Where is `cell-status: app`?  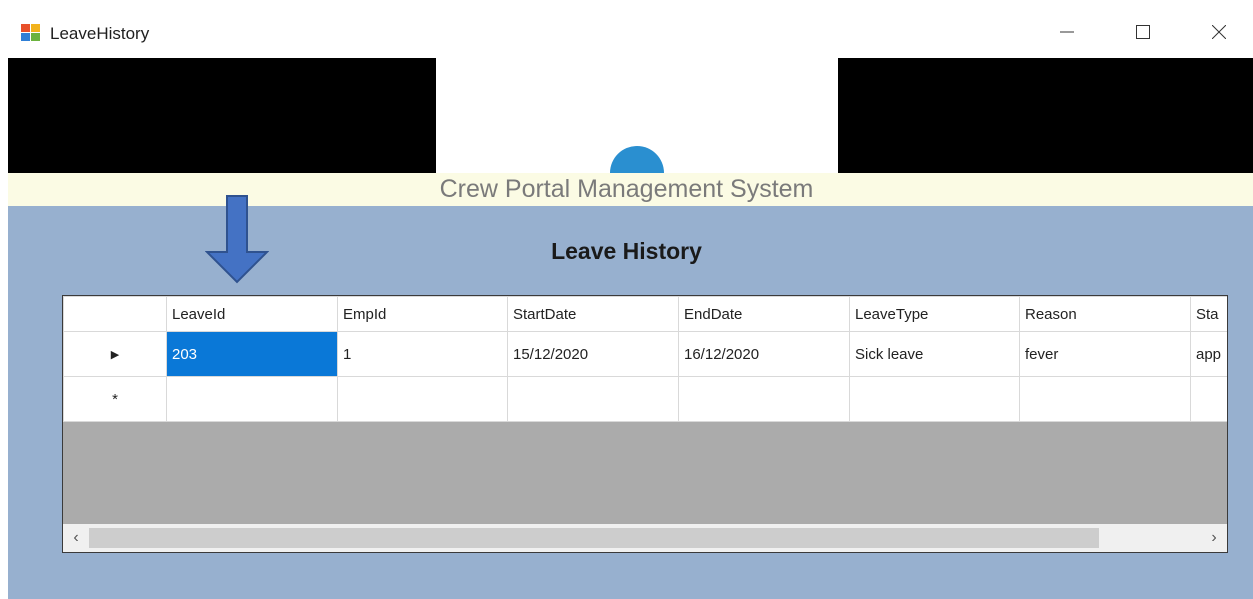
cell-status: app is located at coordinates (1208, 354).